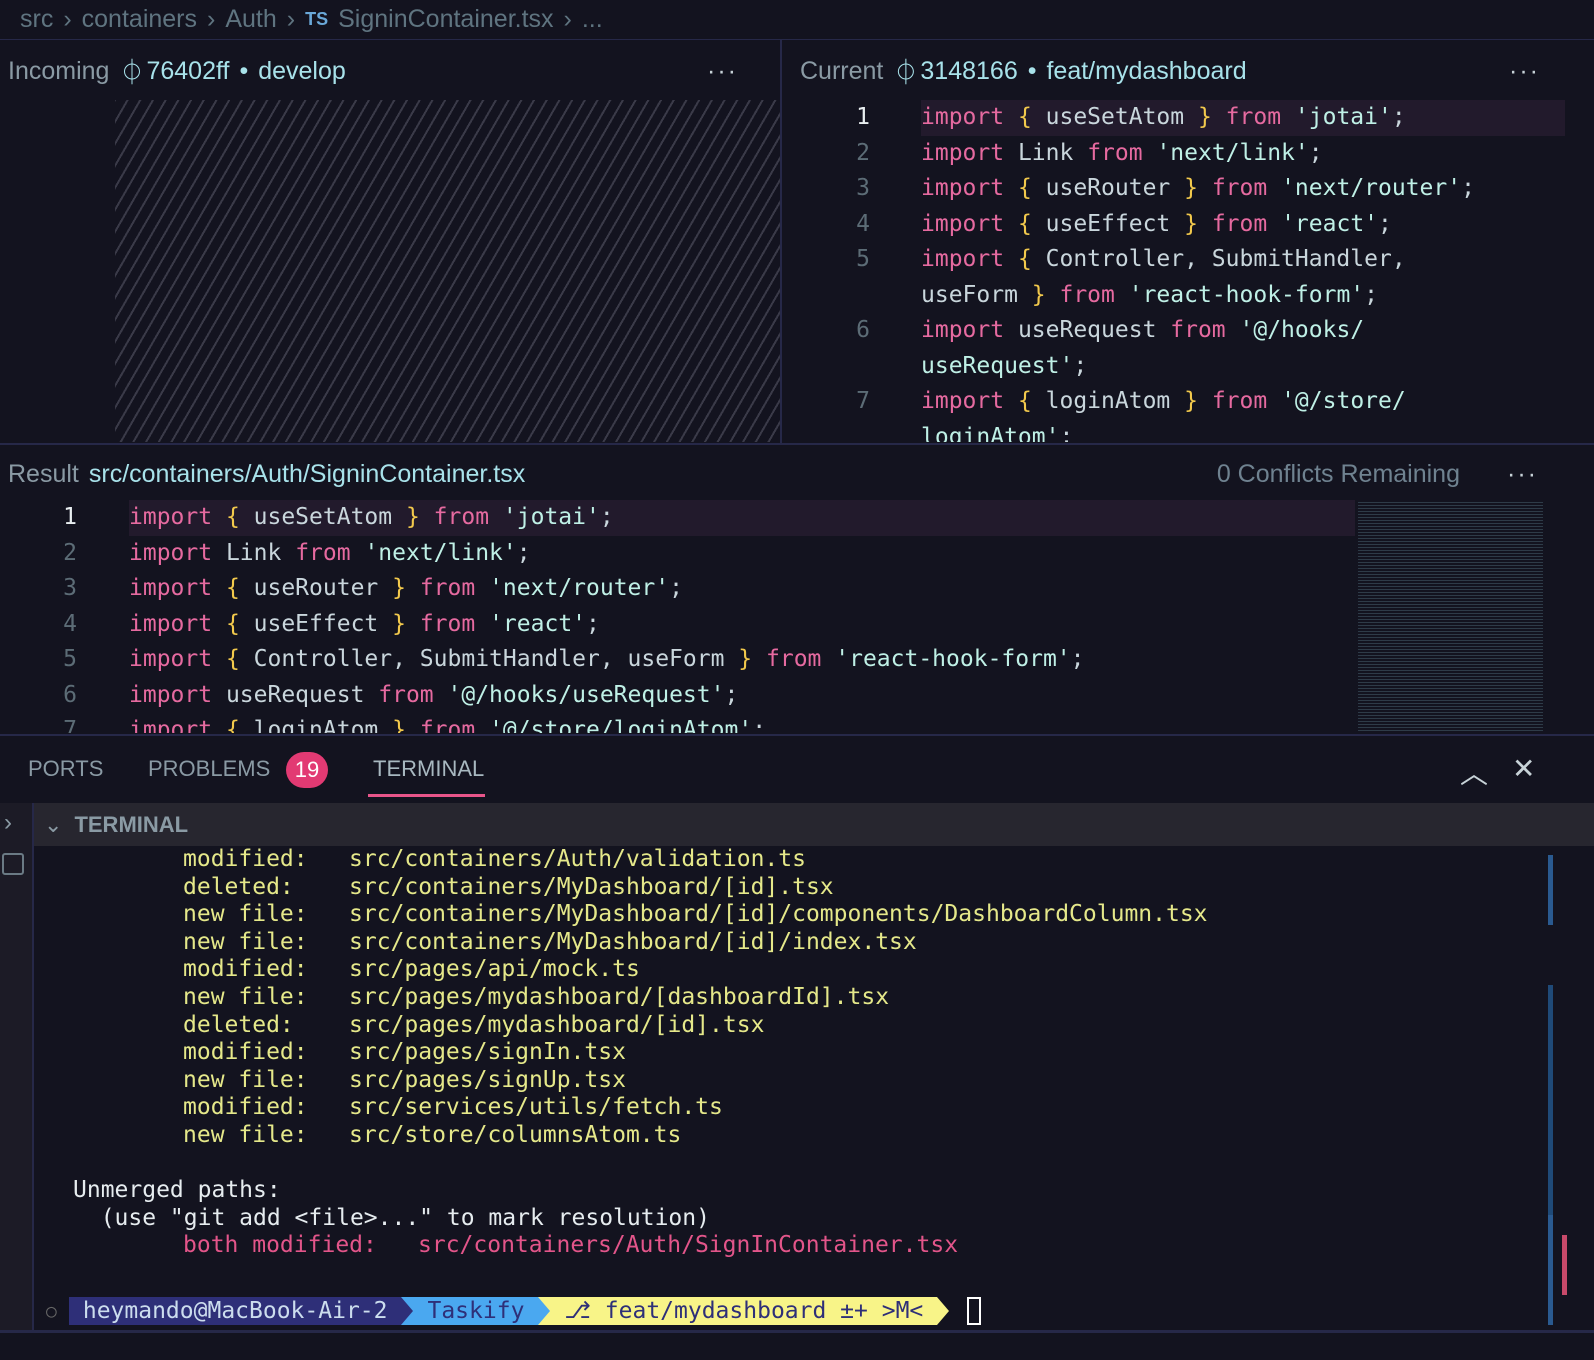 The width and height of the screenshot is (1594, 1360). What do you see at coordinates (70, 659) in the screenshot?
I see `line-number: 5` at bounding box center [70, 659].